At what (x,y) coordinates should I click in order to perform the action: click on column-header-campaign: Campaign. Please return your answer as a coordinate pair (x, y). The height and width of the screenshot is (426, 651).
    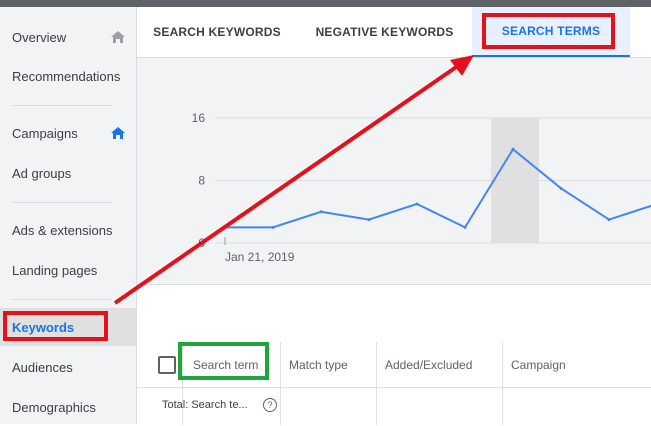
    Looking at the image, I should click on (538, 364).